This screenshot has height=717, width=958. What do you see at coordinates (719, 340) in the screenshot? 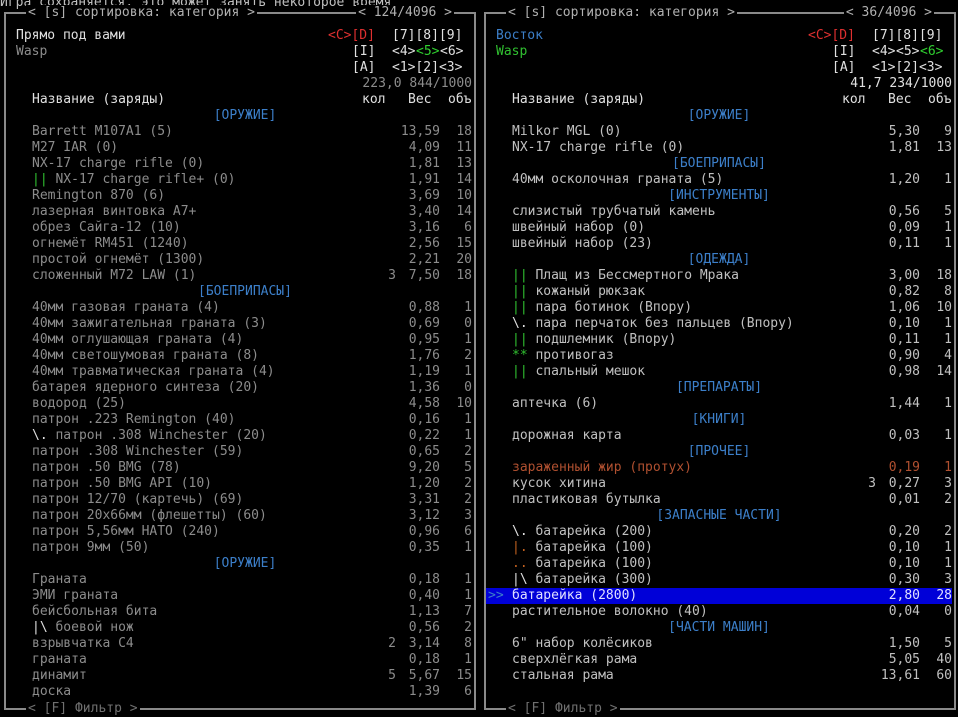
I see `item-row: || подшлемник (Впору) 0,11 1` at bounding box center [719, 340].